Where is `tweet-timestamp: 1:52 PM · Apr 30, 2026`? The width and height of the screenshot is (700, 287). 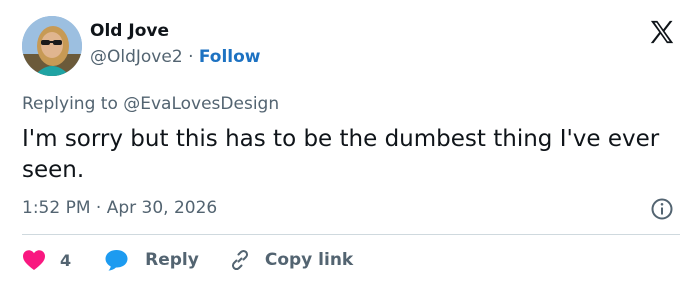
tweet-timestamp: 1:52 PM · Apr 30, 2026 is located at coordinates (119, 208).